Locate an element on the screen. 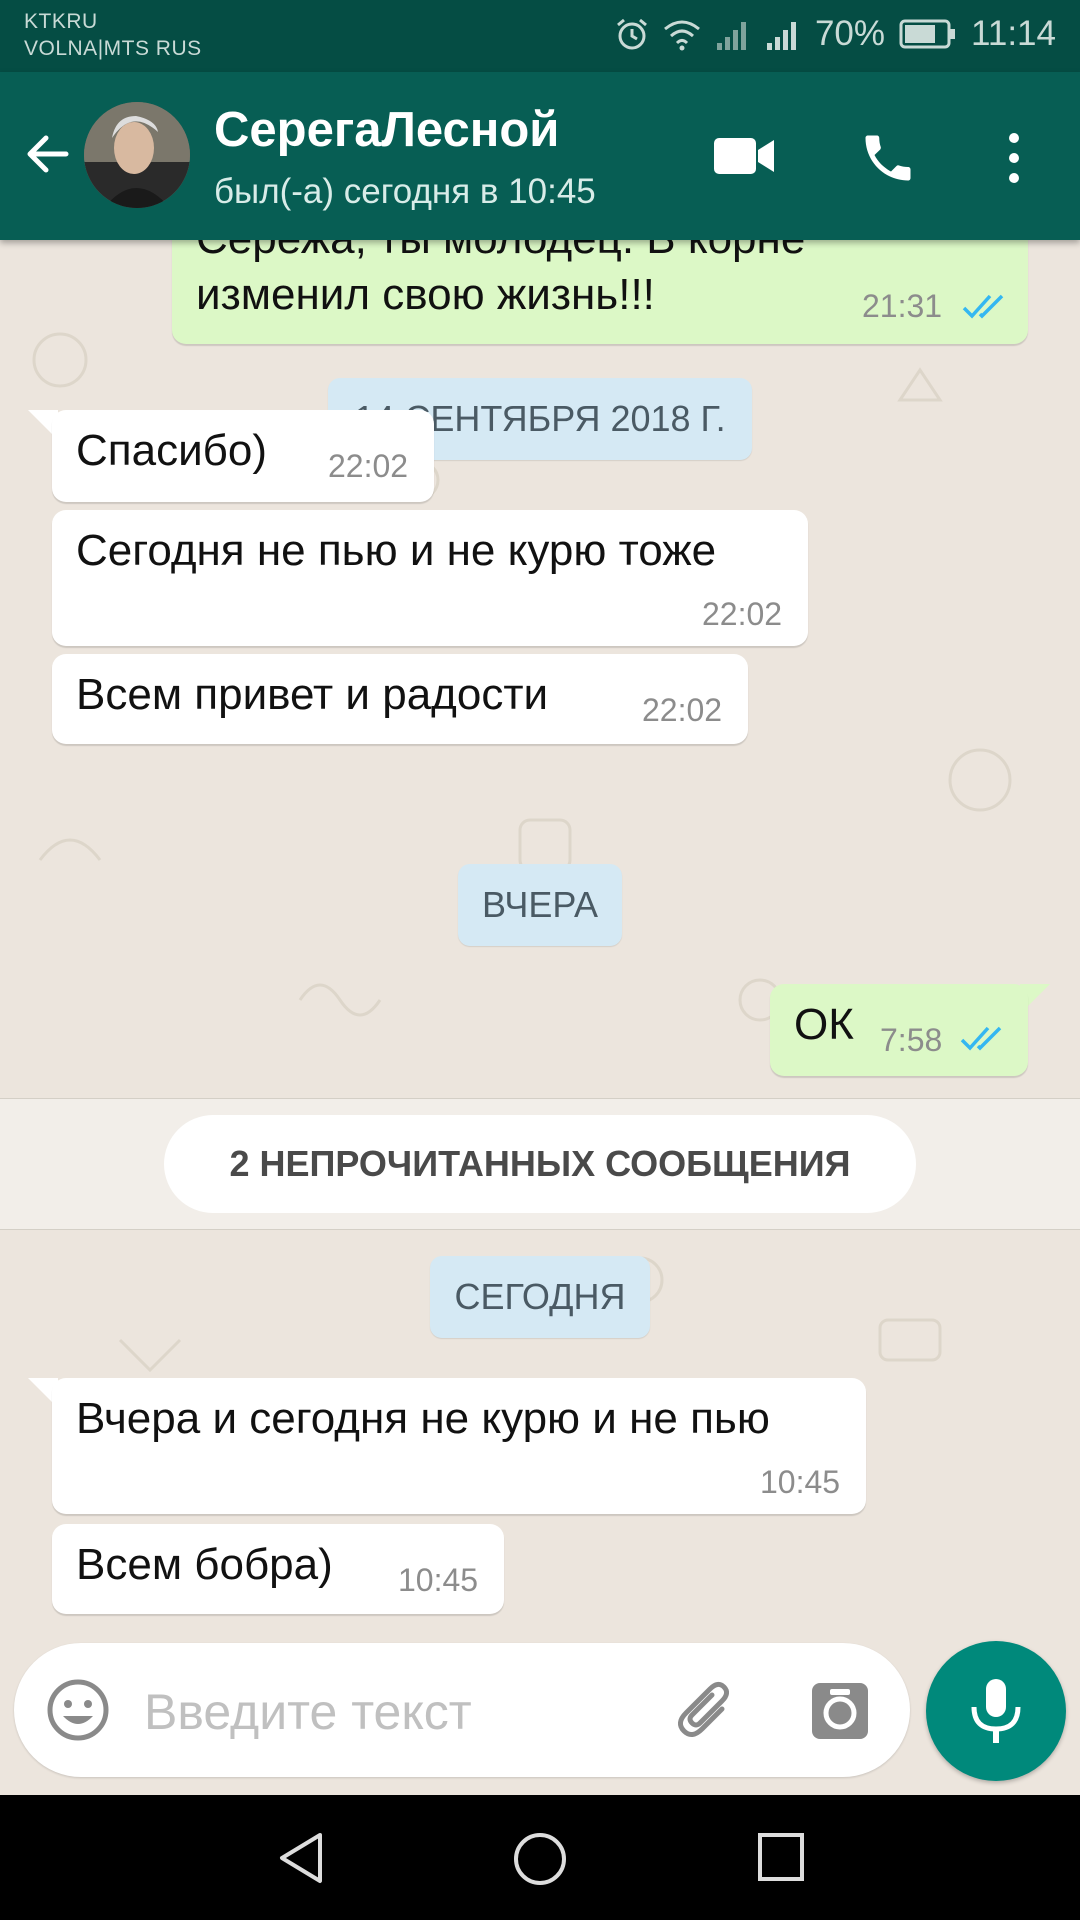 The image size is (1080, 1920). message-input: Введите текст is located at coordinates (308, 1712).